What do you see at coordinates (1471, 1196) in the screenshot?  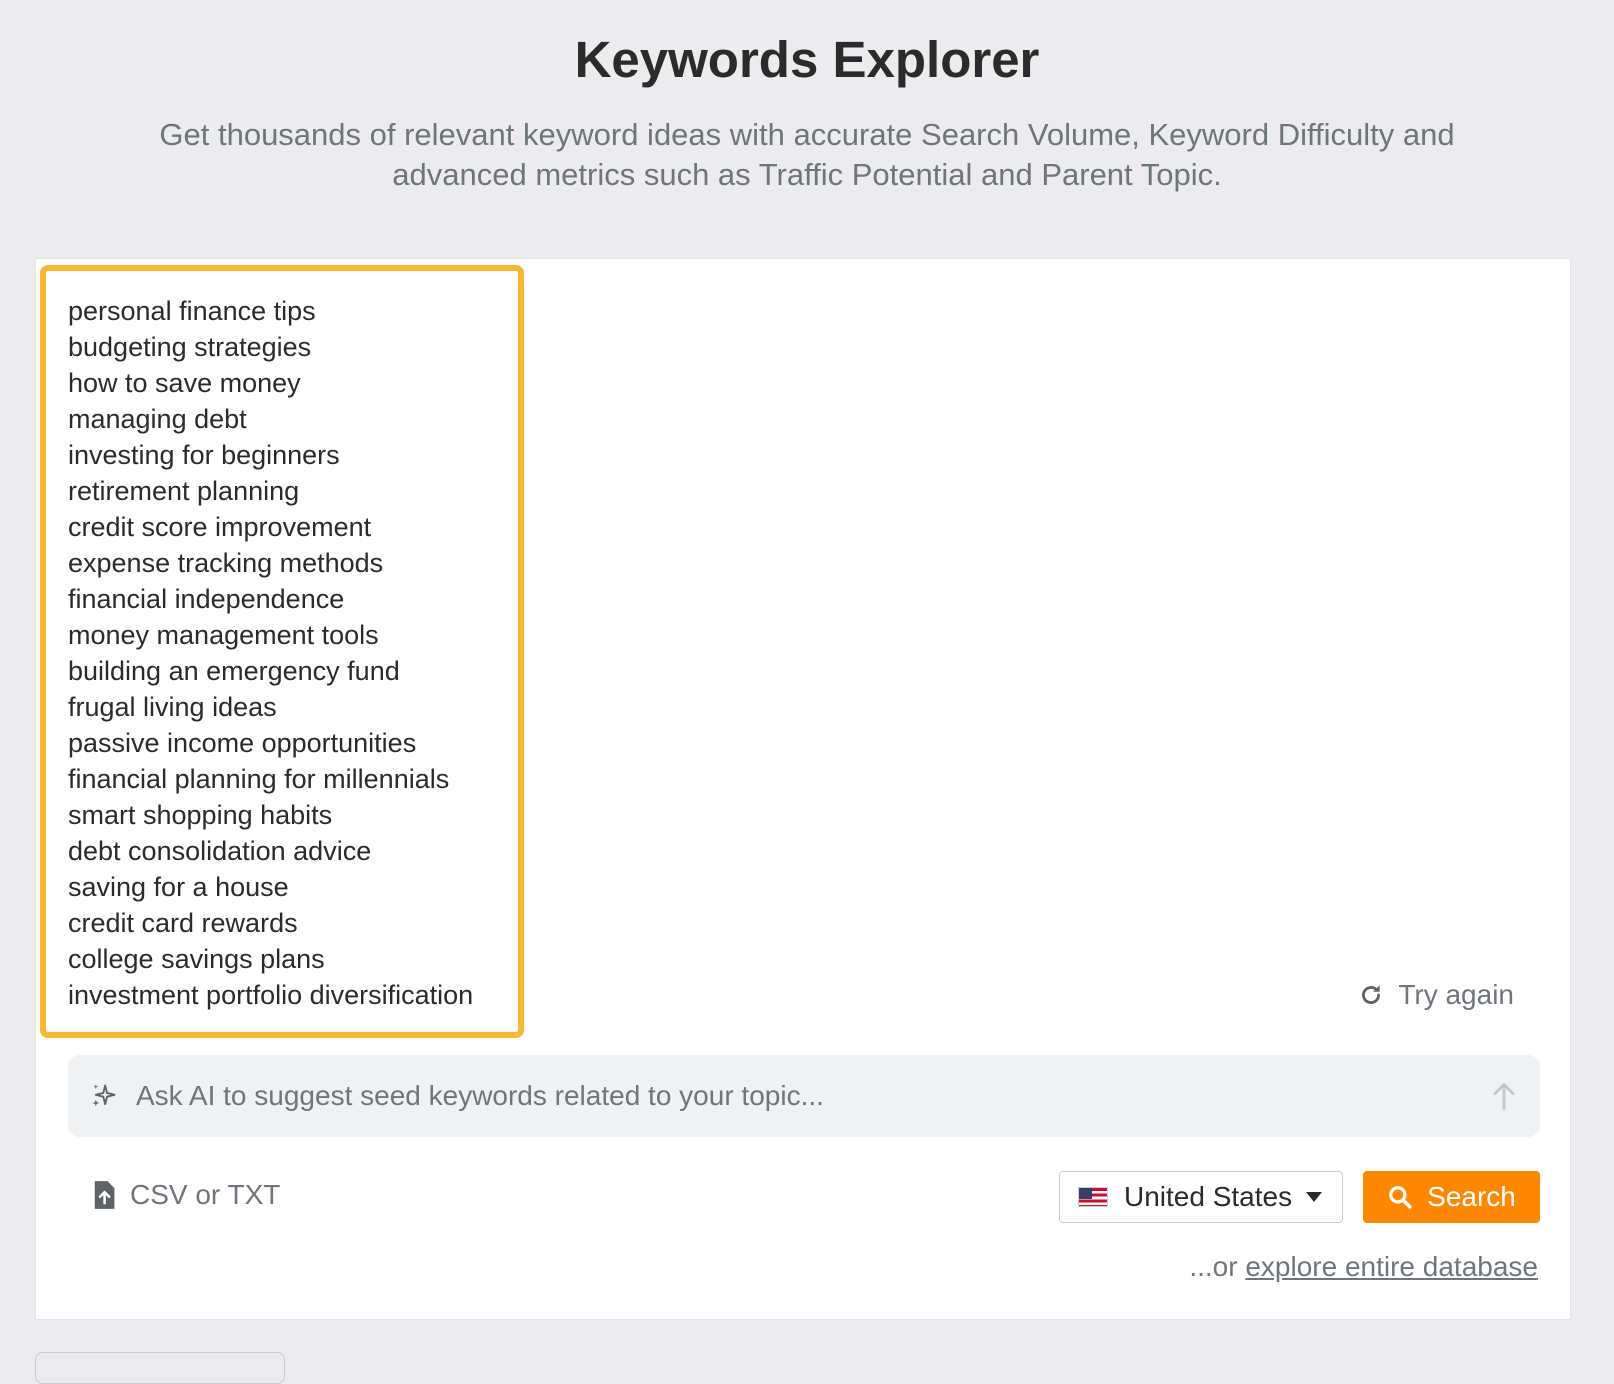 I see `search-label: Search` at bounding box center [1471, 1196].